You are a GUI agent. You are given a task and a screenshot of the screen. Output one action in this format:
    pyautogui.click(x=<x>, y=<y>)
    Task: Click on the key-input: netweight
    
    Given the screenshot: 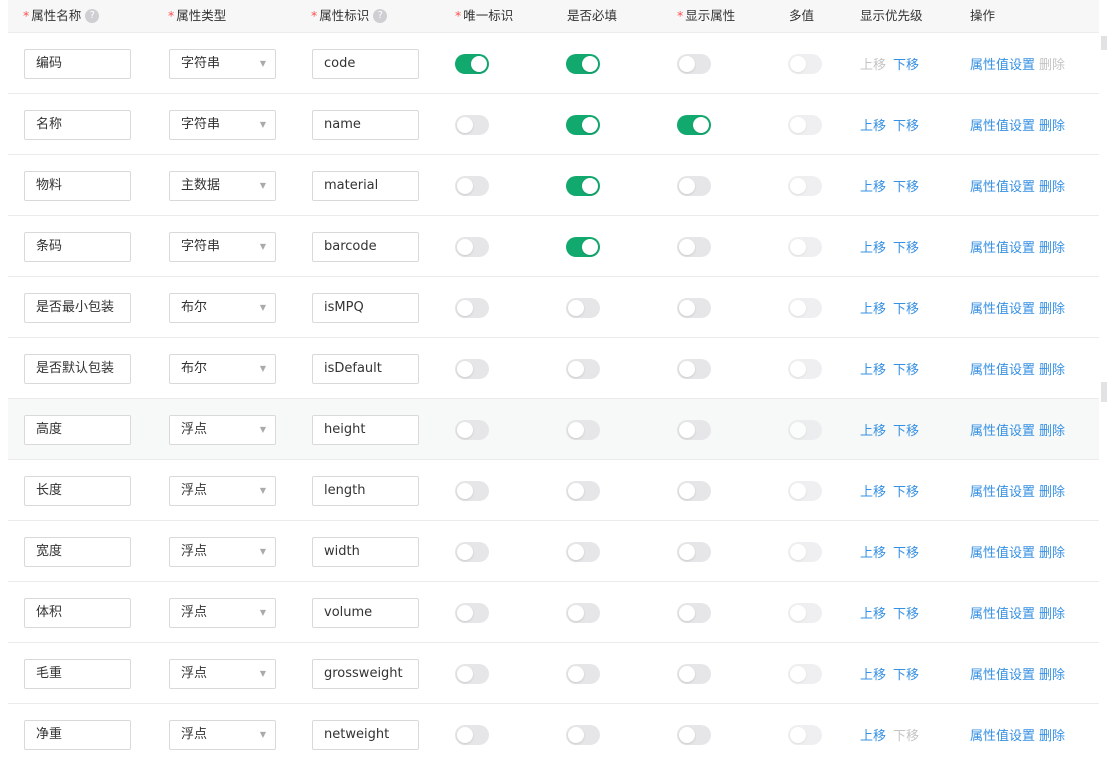 What is the action you would take?
    pyautogui.click(x=365, y=734)
    